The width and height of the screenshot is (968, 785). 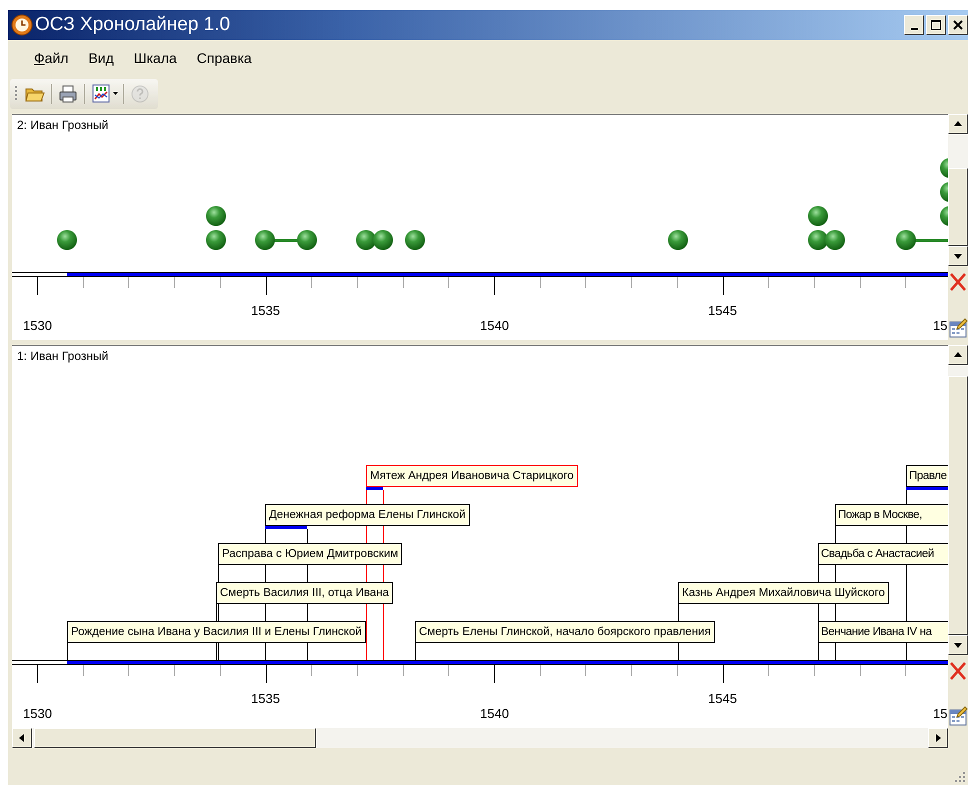 What do you see at coordinates (101, 58) in the screenshot?
I see `menu-item: Вид` at bounding box center [101, 58].